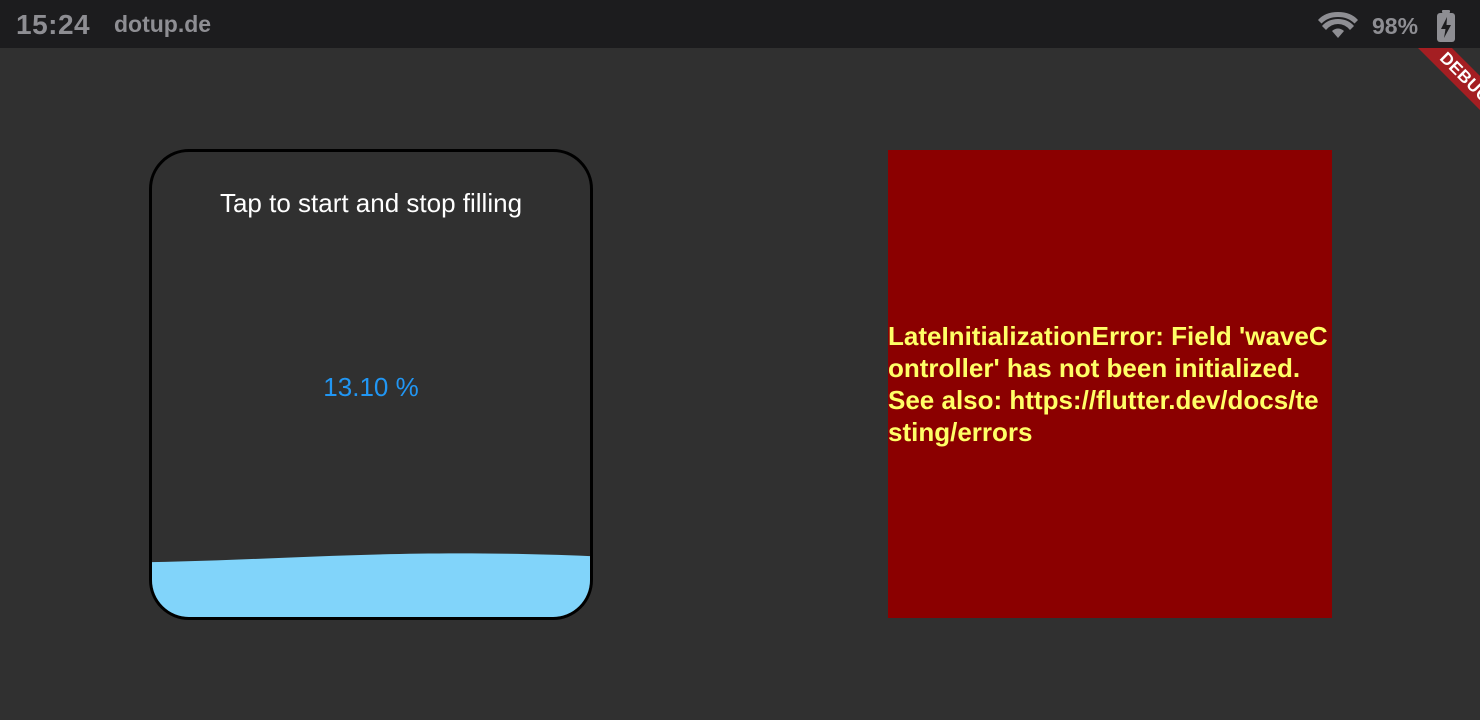  I want to click on status-time: 15:24, so click(53, 24).